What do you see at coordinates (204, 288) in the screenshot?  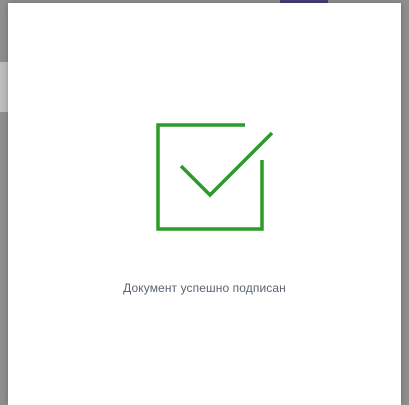 I see `success-message: Документ успешно подписан` at bounding box center [204, 288].